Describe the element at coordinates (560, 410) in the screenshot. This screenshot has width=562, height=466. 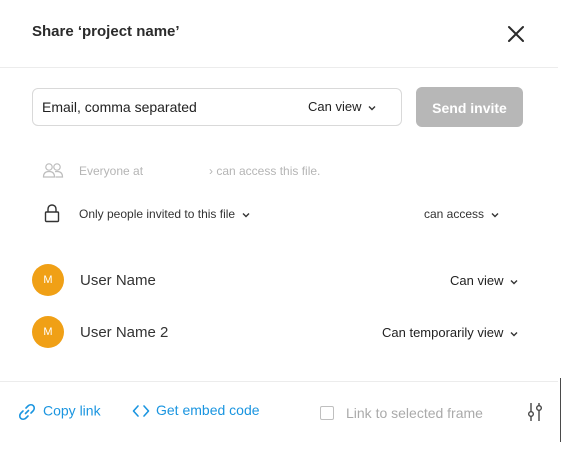
I see `panel-edge-divider` at that location.